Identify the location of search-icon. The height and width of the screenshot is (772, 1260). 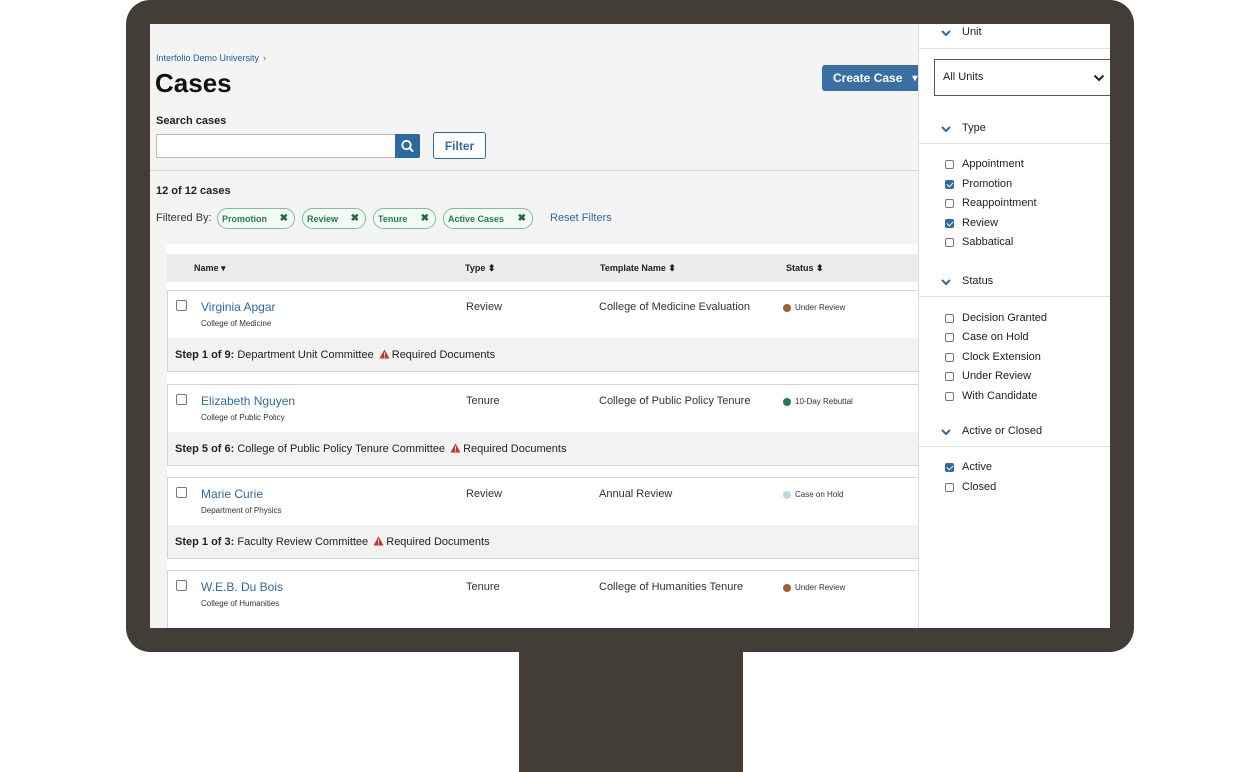
(407, 145).